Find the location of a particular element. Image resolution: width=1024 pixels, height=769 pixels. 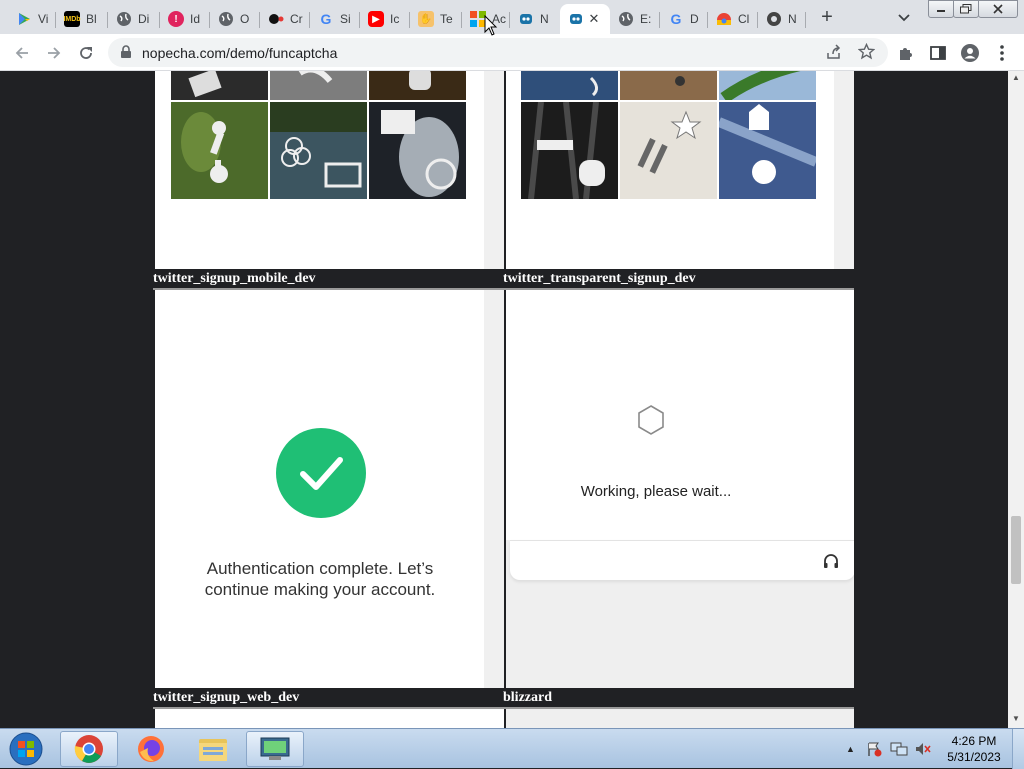

tab-5: O is located at coordinates (235, 19).